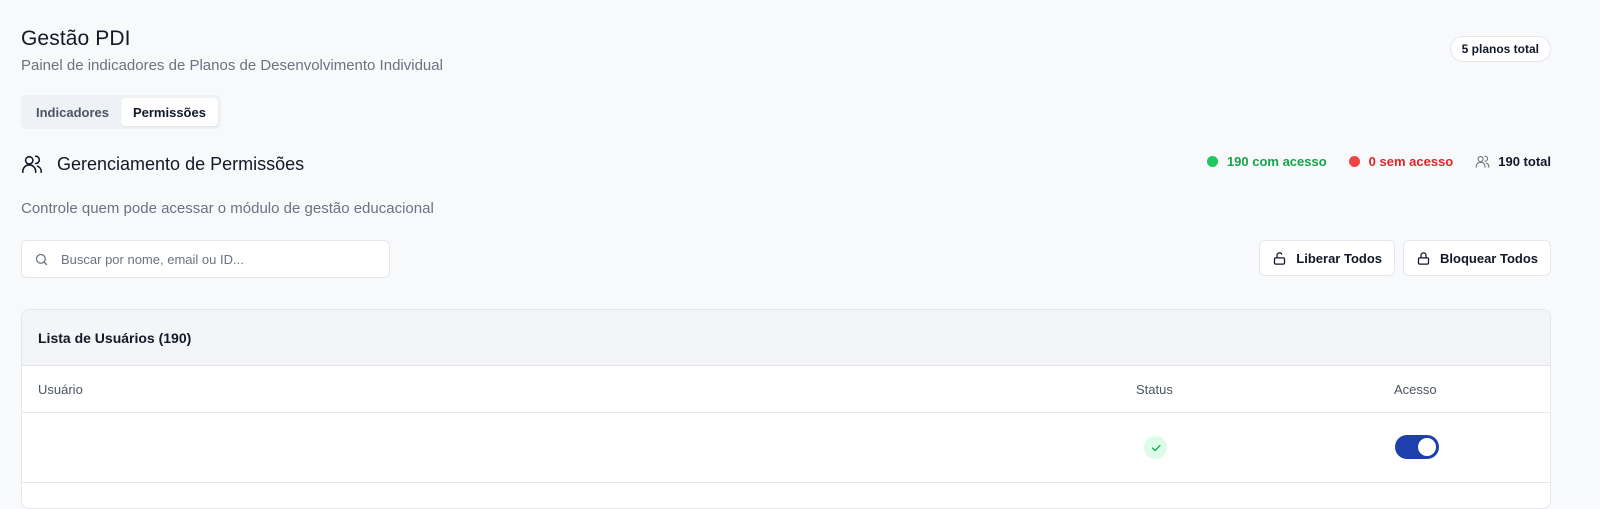  Describe the element at coordinates (1212, 161) in the screenshot. I see `green-dot-icon` at that location.